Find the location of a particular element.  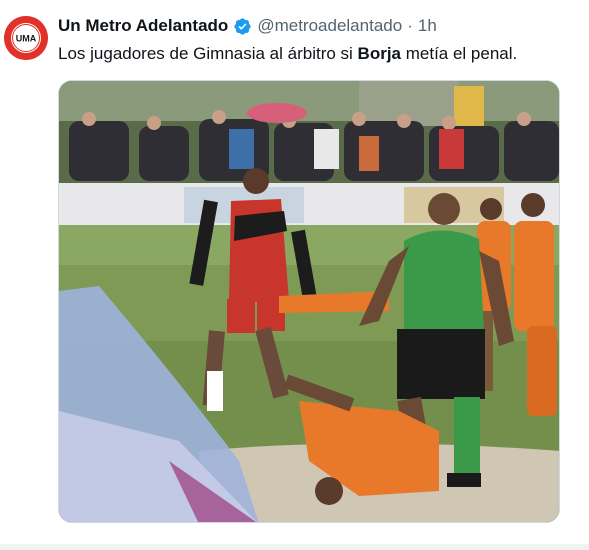

verified-badge-icon is located at coordinates (242, 26).